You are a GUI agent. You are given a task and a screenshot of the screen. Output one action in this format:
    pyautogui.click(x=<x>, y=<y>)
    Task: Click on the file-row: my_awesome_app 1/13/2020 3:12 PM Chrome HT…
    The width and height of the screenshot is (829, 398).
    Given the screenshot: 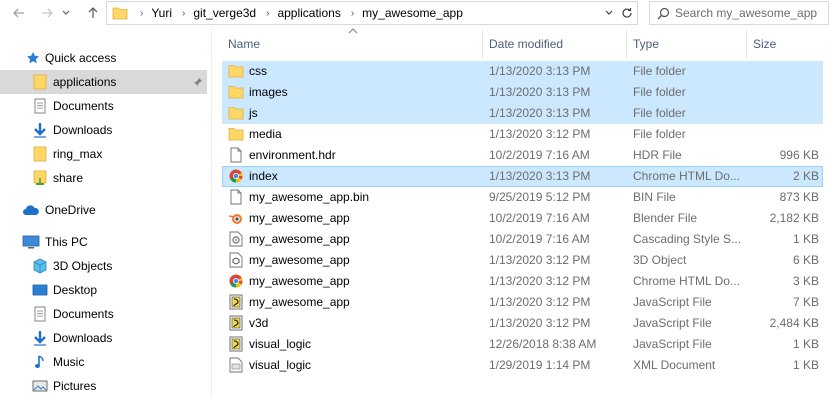 What is the action you would take?
    pyautogui.click(x=522, y=281)
    